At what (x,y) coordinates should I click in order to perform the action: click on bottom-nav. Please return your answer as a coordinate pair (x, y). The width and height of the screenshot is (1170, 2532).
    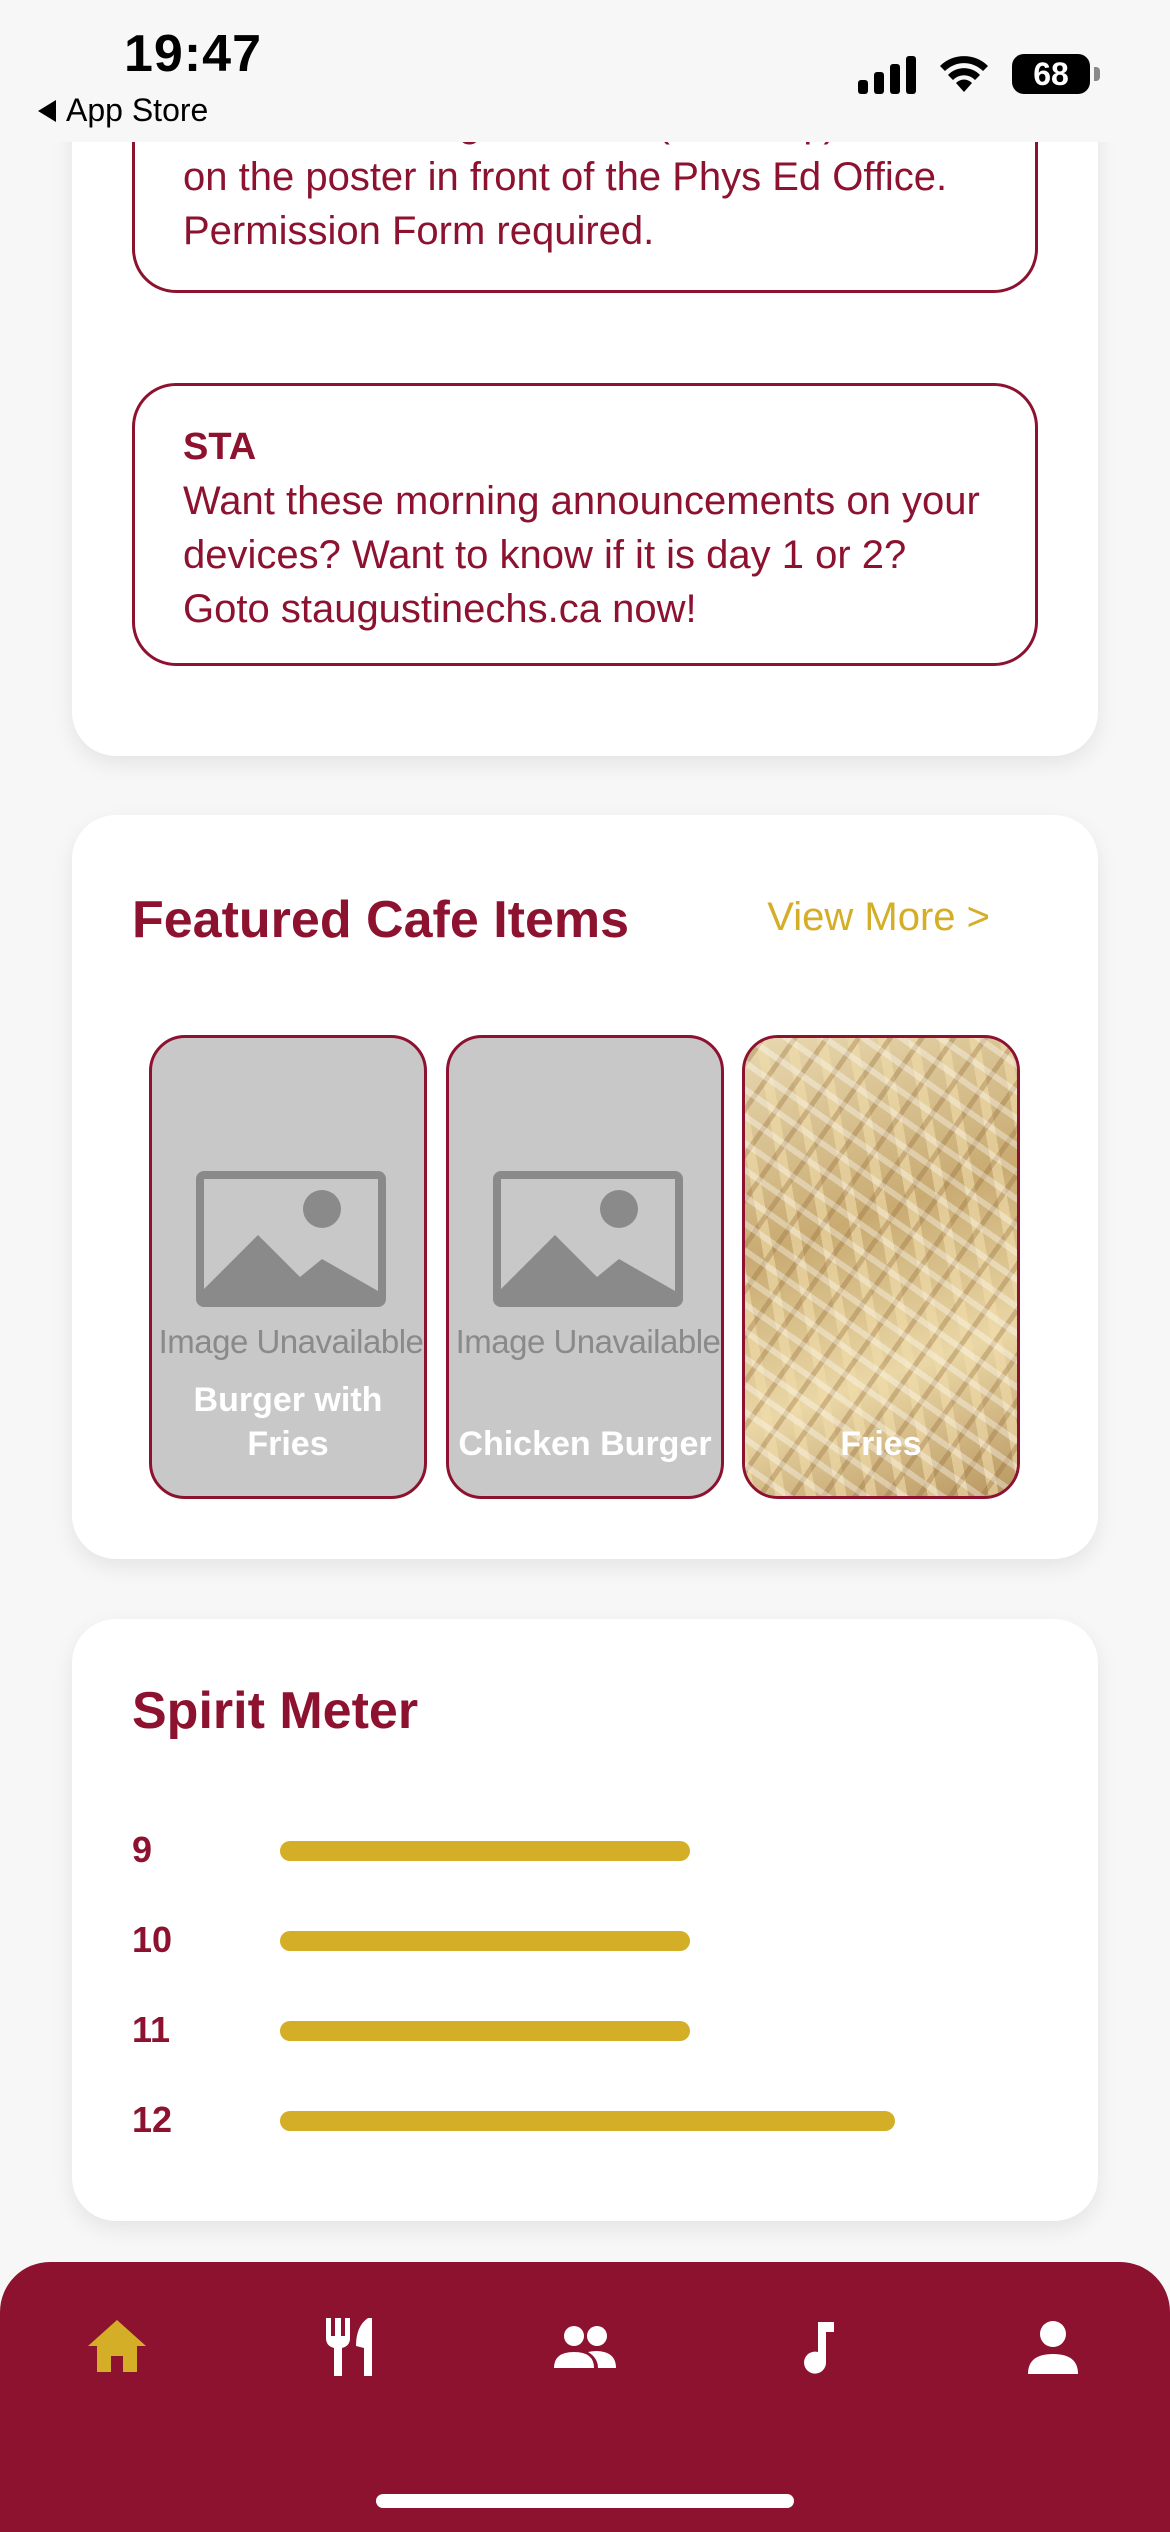
    Looking at the image, I should click on (585, 2397).